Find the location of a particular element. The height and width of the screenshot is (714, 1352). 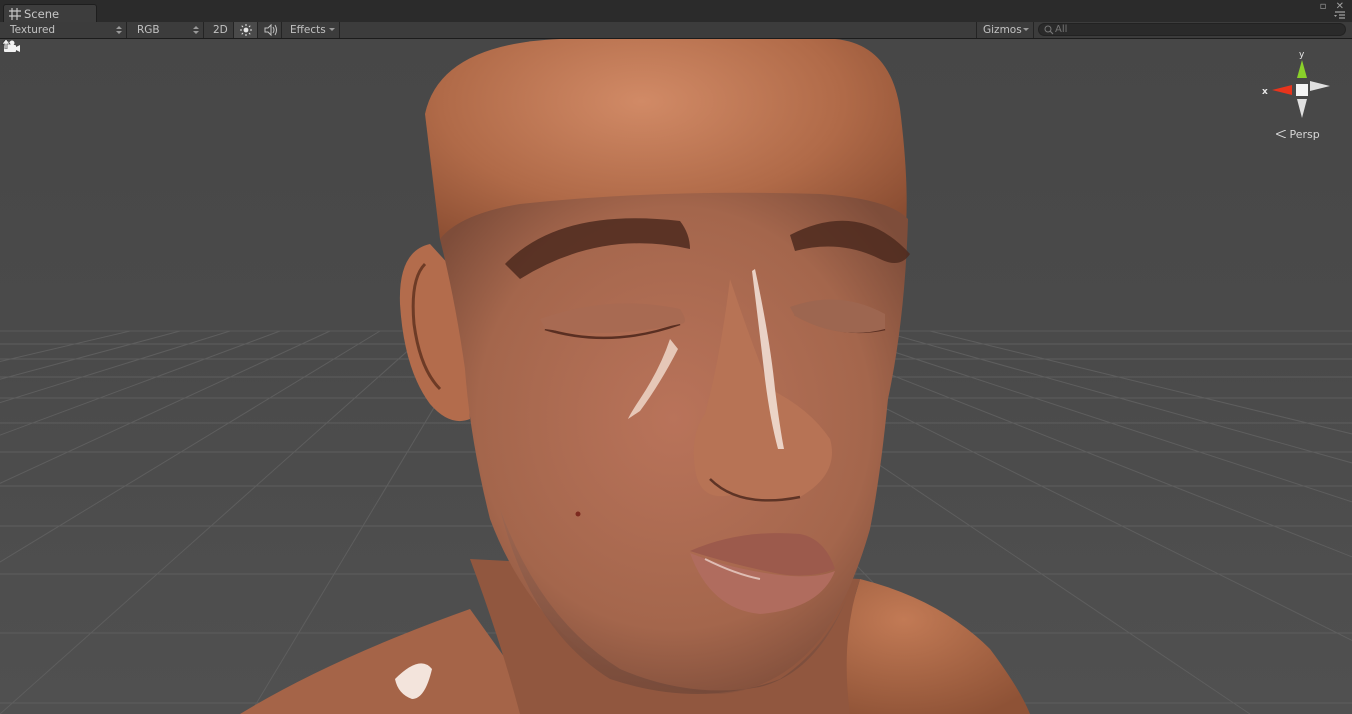

scene-toolbar: Textured RGB 2D Effects Gizmos All is located at coordinates (676, 30).